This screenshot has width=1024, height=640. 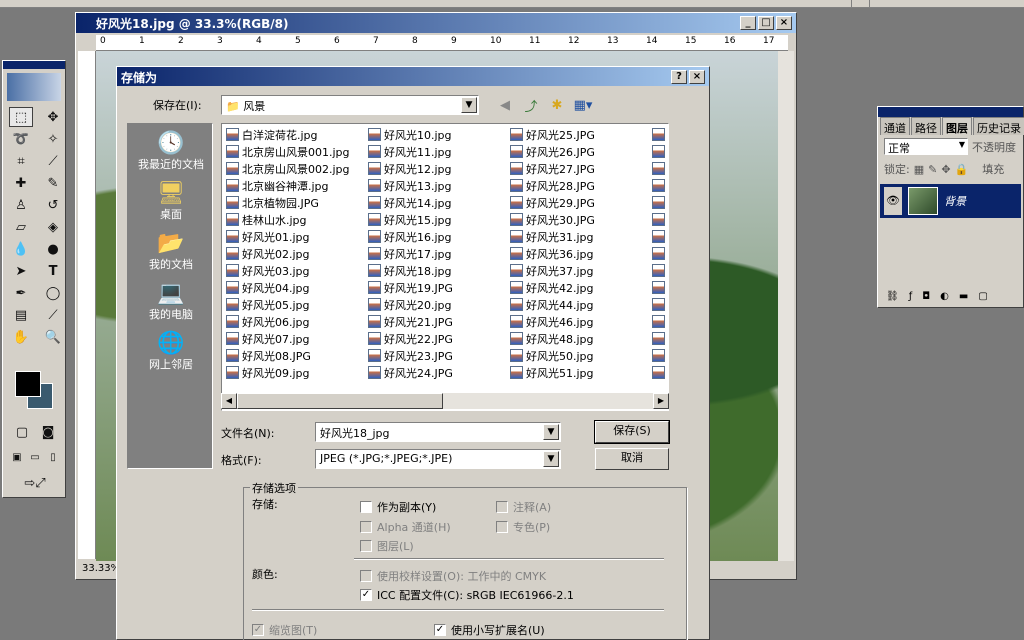 What do you see at coordinates (453, 576) in the screenshot?
I see `proof-setup-checkbox: 使用校样设置(O): 工作中的 CMYK` at bounding box center [453, 576].